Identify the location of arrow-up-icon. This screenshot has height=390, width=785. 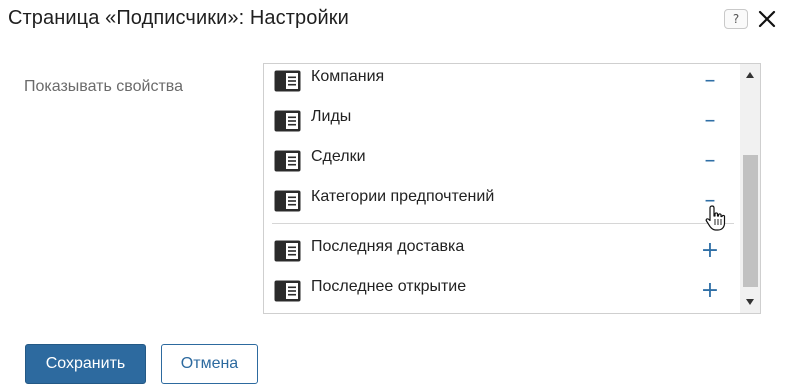
(750, 75).